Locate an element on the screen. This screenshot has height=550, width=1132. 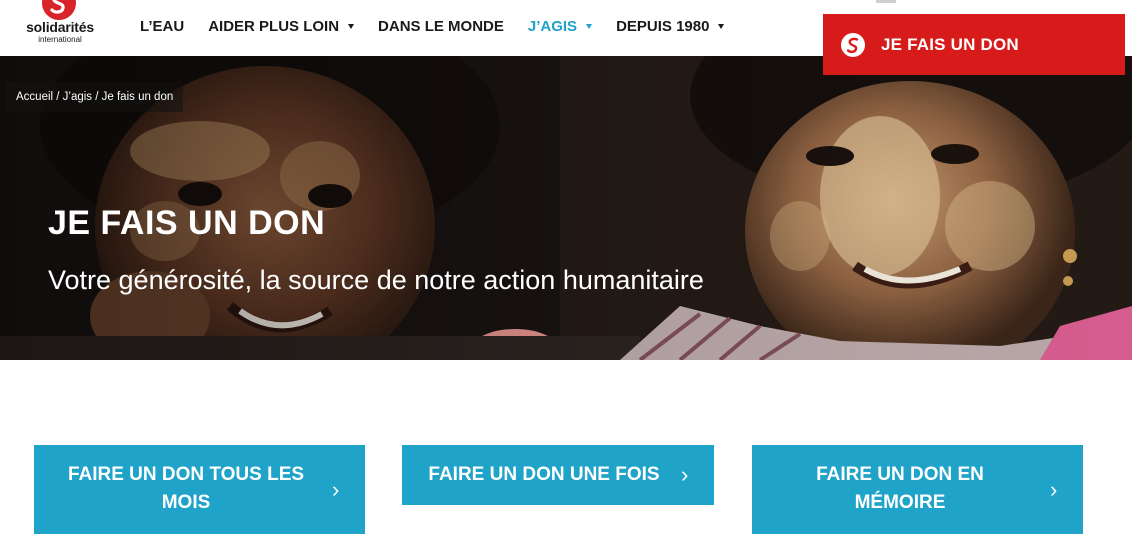
option-label-line2: MÉMOIRE is located at coordinates (900, 502).